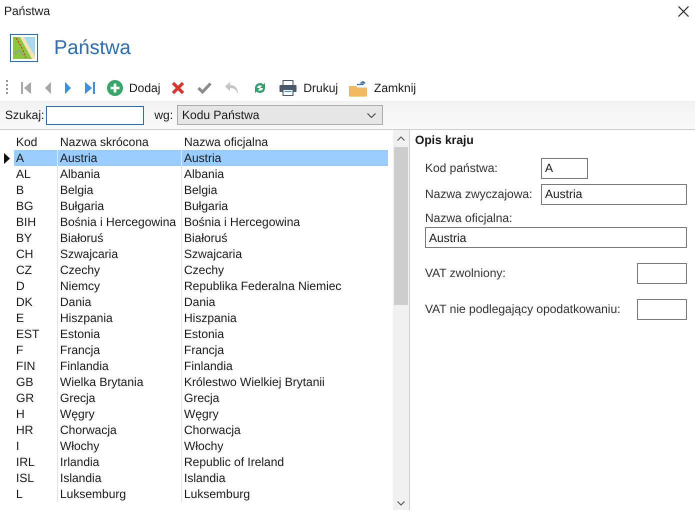  What do you see at coordinates (7, 158) in the screenshot?
I see `row-indicator-icon` at bounding box center [7, 158].